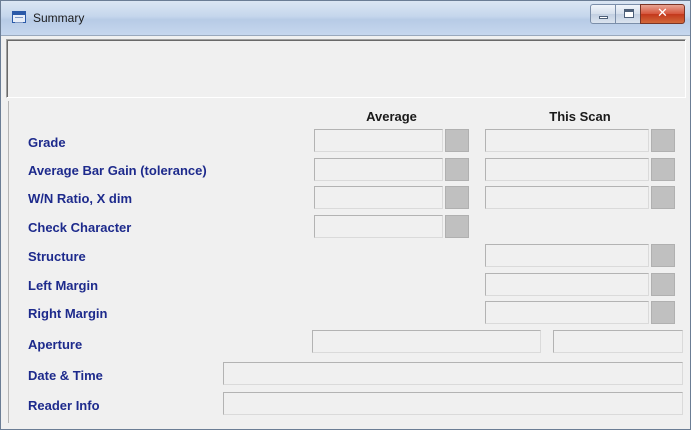 This screenshot has width=691, height=430. Describe the element at coordinates (378, 169) in the screenshot. I see `bar-gain-average-field` at that location.